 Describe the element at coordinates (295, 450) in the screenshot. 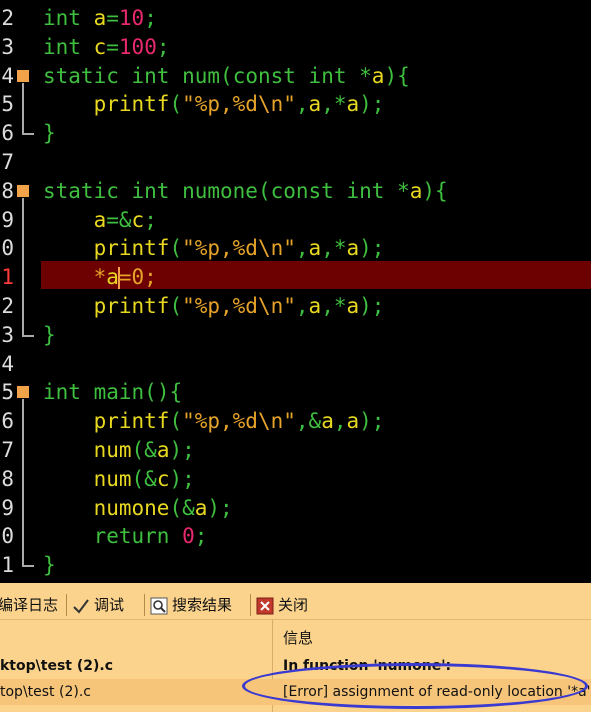

I see `code-line: 7 num(&a);` at that location.